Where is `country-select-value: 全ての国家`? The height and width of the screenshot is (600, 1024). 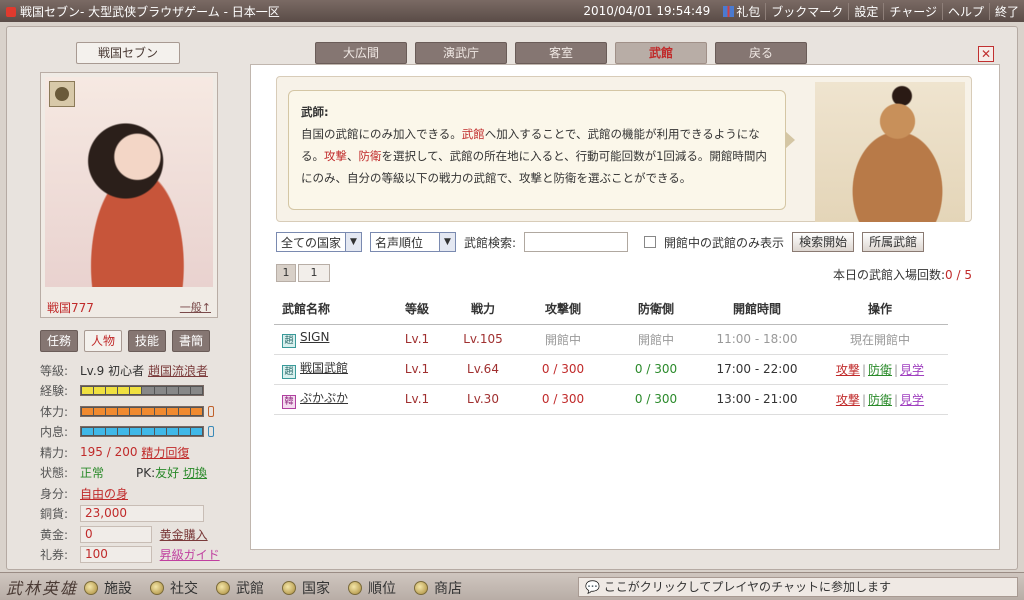 country-select-value: 全ての国家 is located at coordinates (311, 242).